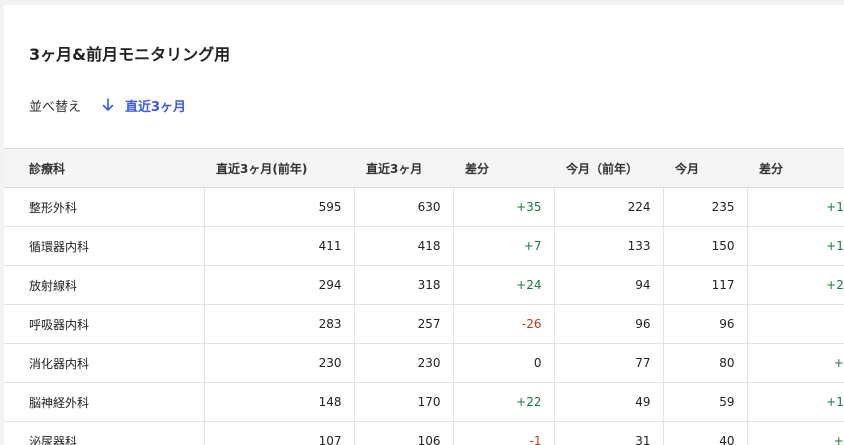 This screenshot has height=445, width=844. I want to click on table-row: 整形外科595630+35224235+11, so click(424, 207).